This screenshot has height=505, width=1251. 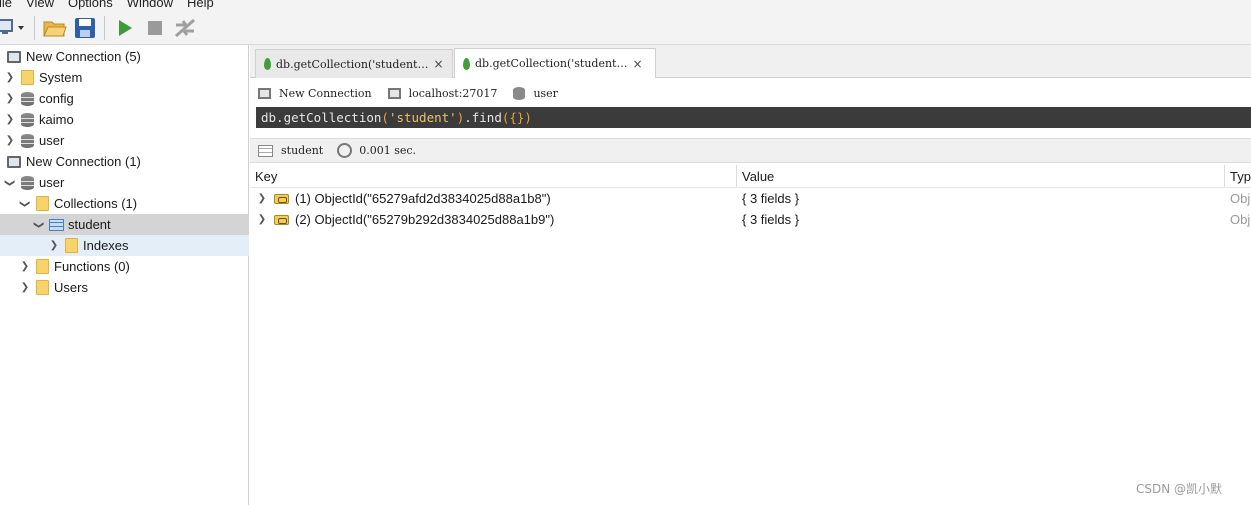 I want to click on stop-icon, so click(x=155, y=28).